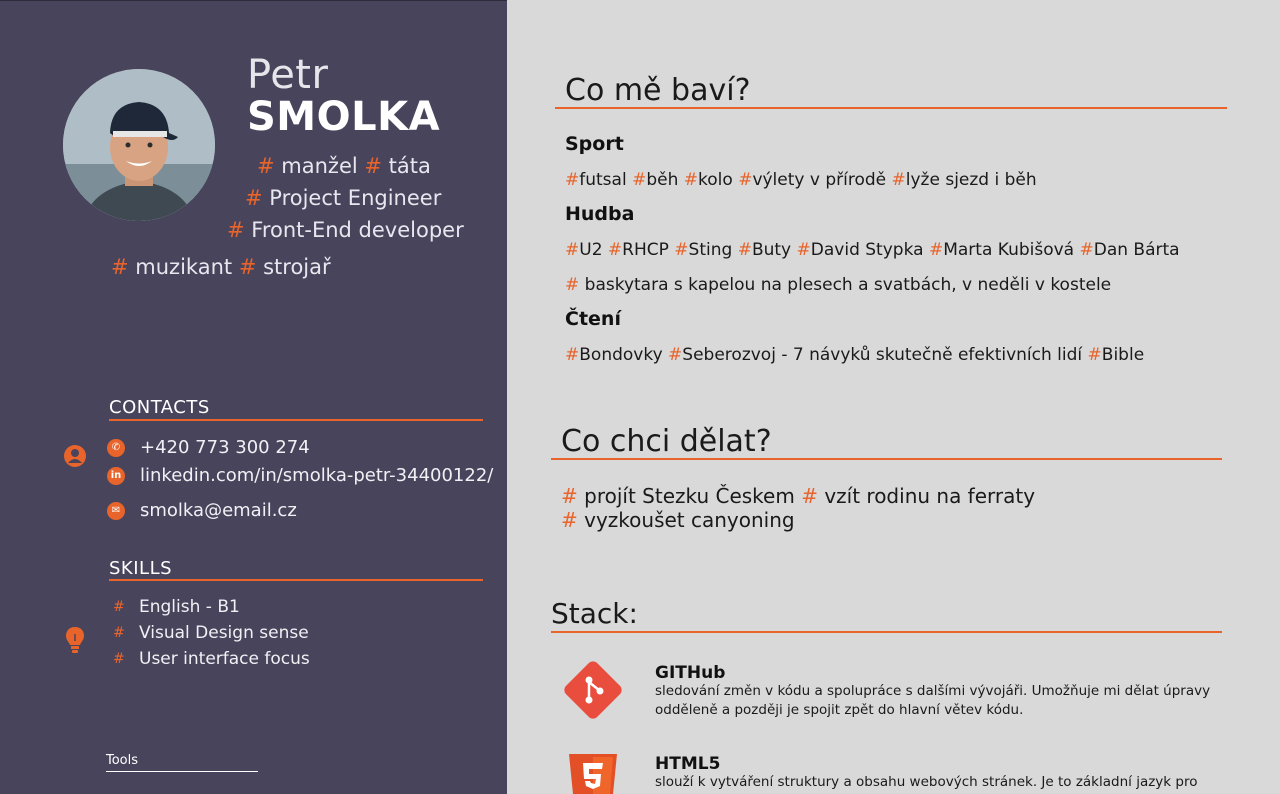  I want to click on tools-title: Tools, so click(122, 760).